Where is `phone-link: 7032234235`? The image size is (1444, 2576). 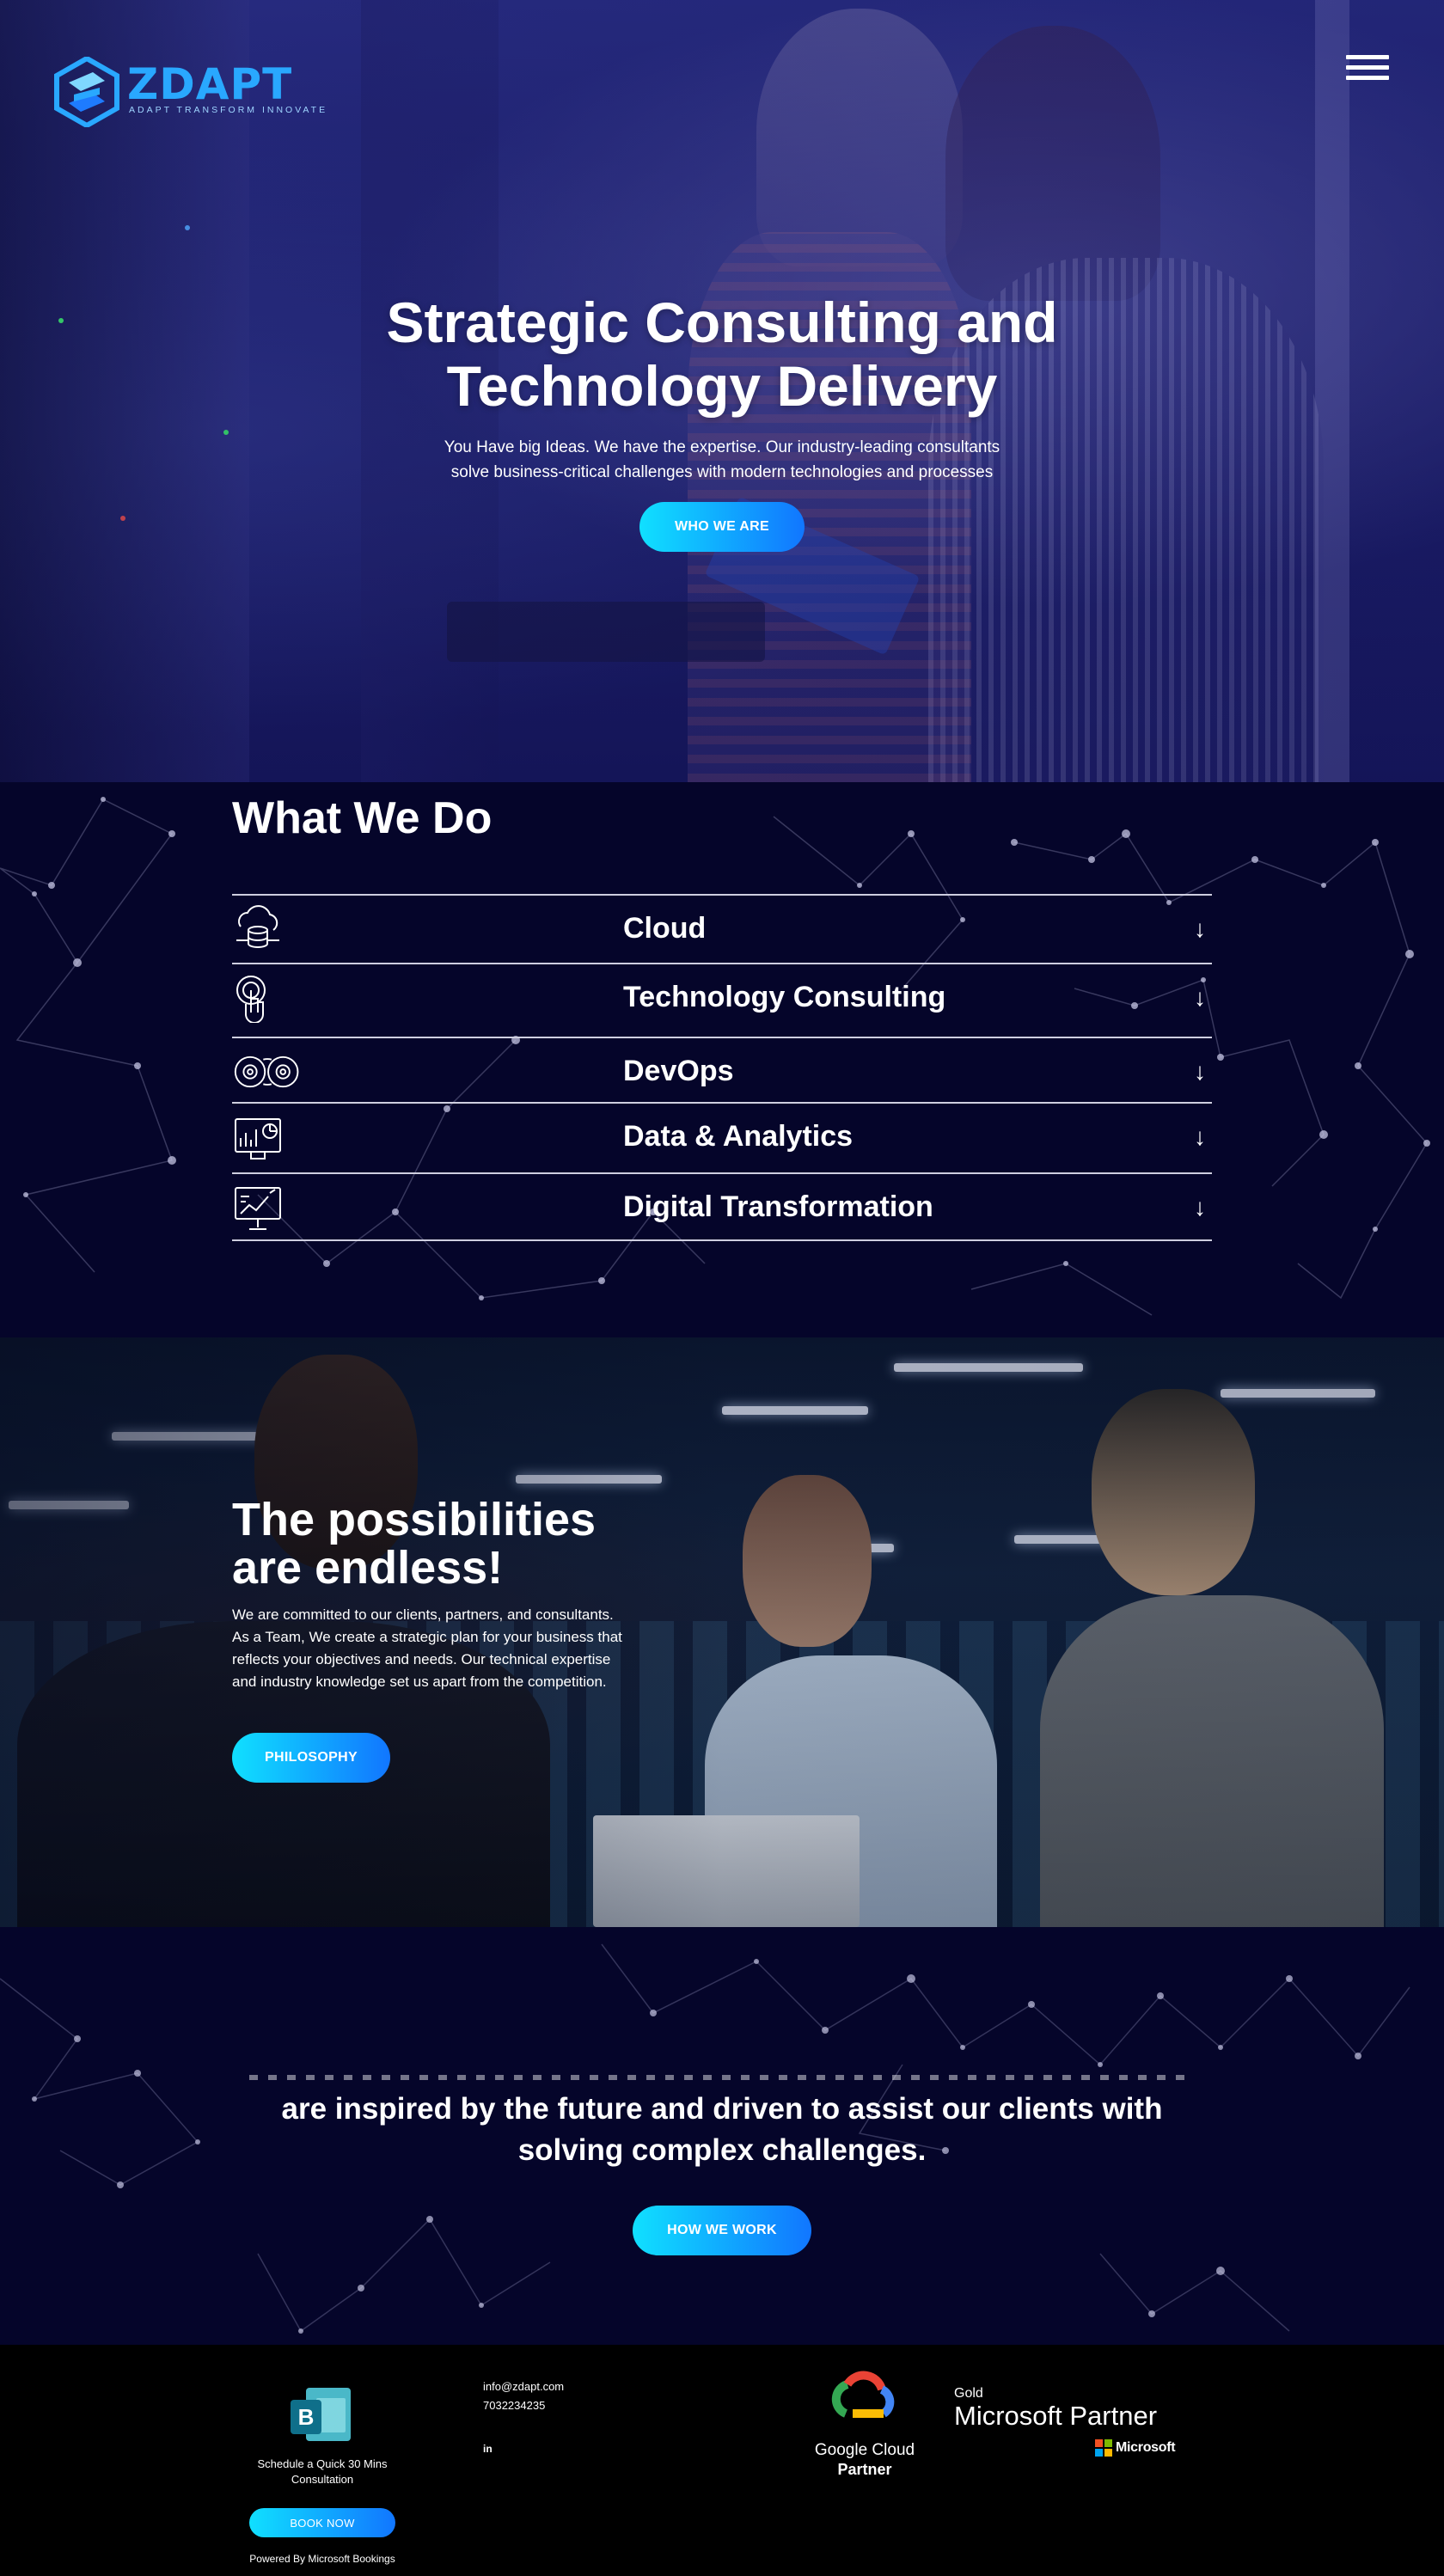
phone-link: 7032234235 is located at coordinates (514, 2406).